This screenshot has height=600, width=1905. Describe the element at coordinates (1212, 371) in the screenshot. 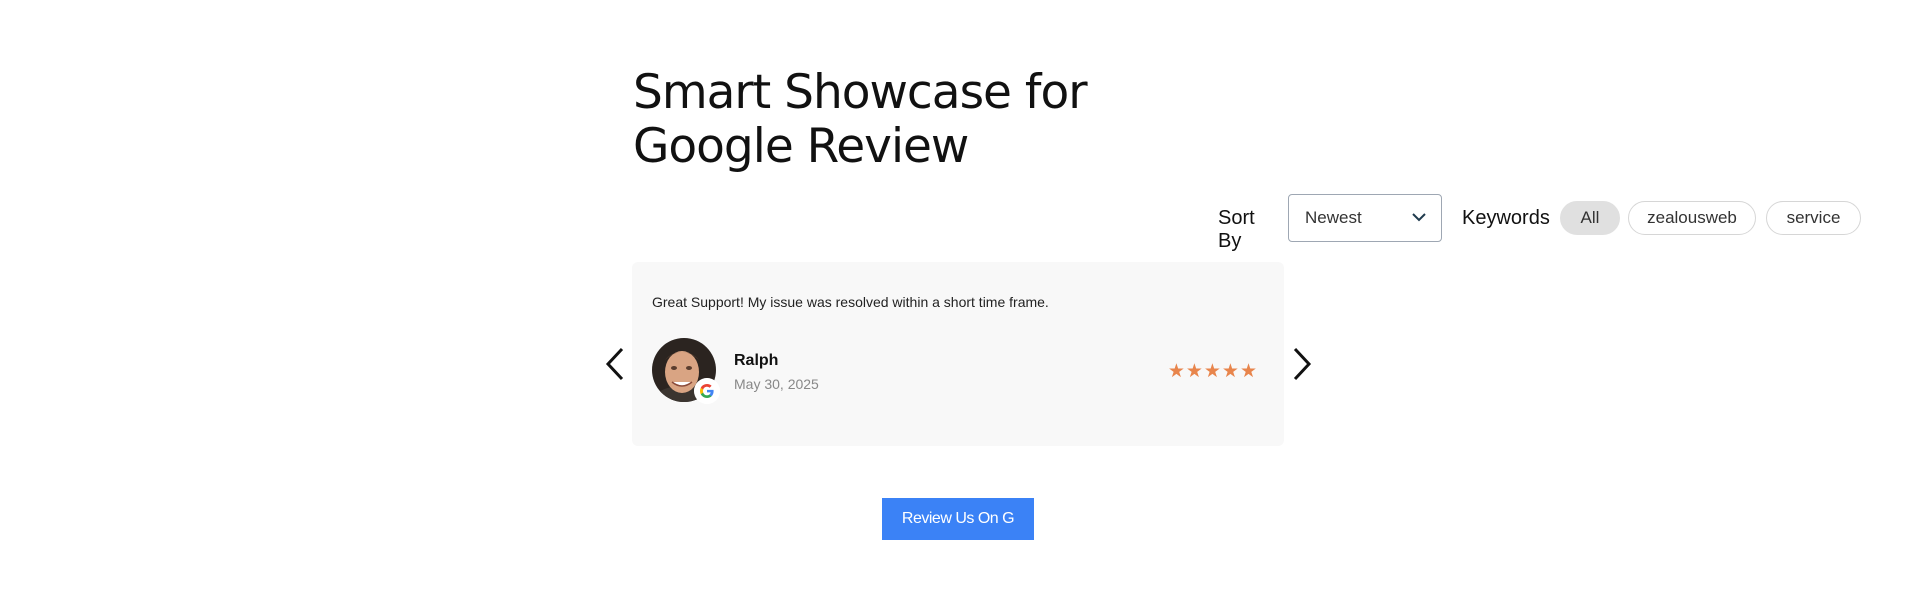

I see `star-rating: ★★★★★` at that location.